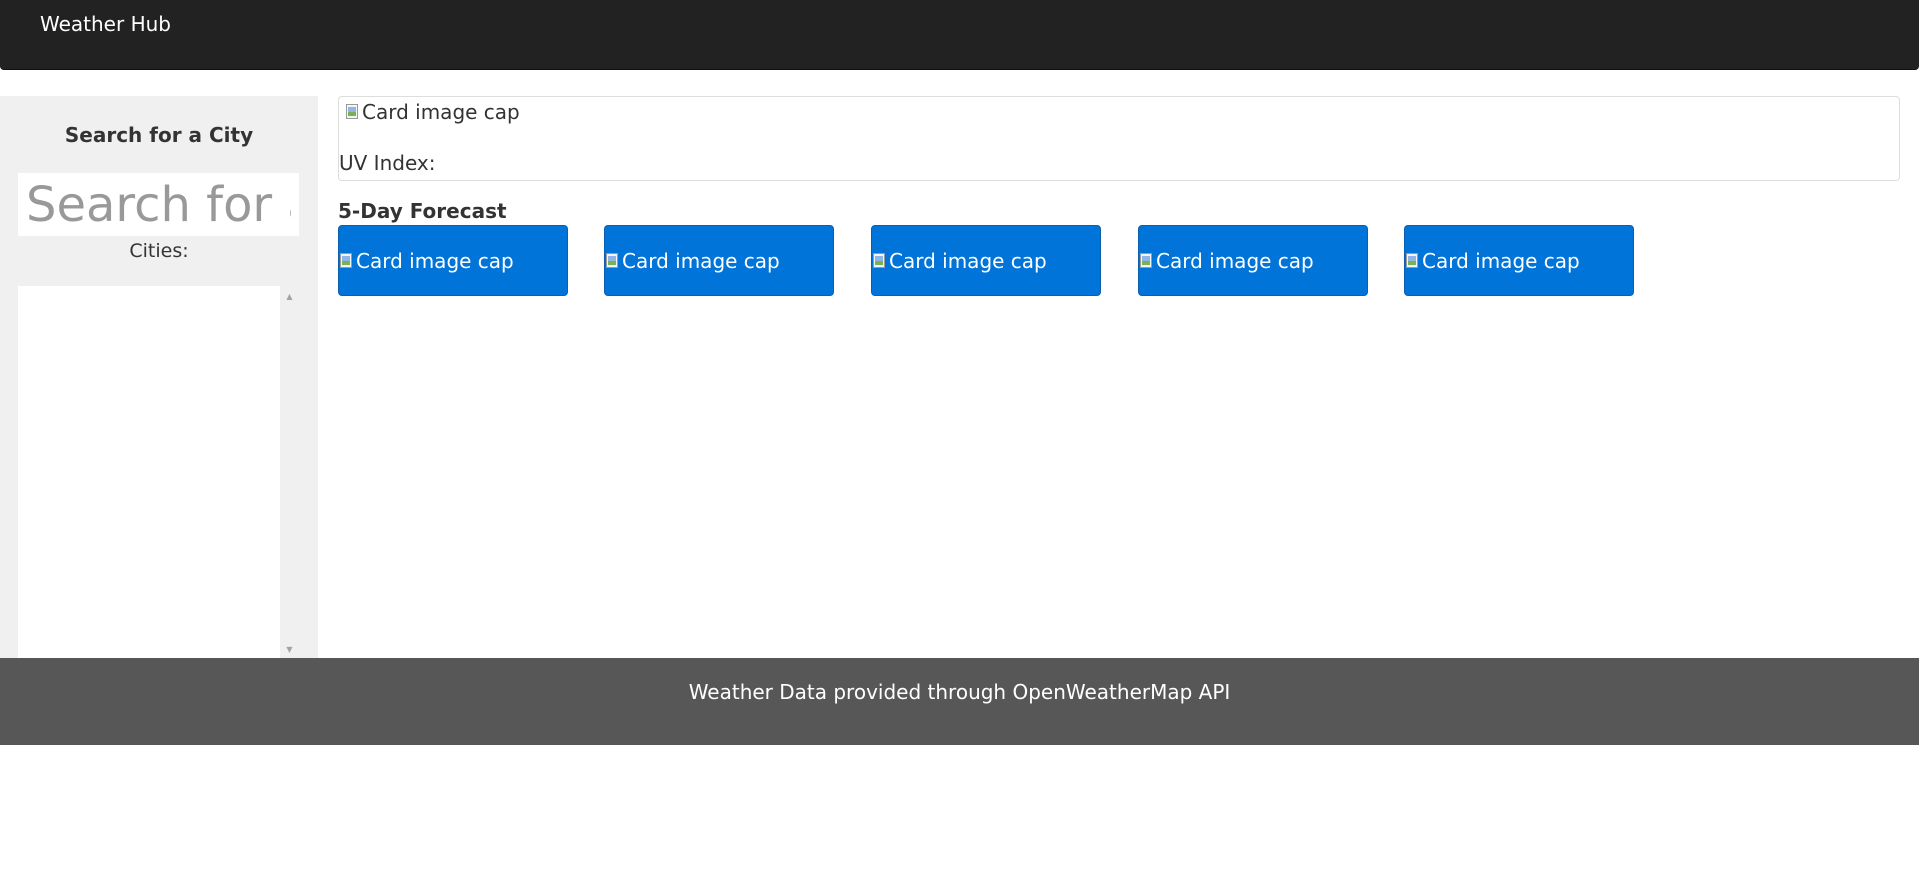 The width and height of the screenshot is (1919, 894). Describe the element at coordinates (159, 135) in the screenshot. I see `sidebar-title: Search for a City` at that location.